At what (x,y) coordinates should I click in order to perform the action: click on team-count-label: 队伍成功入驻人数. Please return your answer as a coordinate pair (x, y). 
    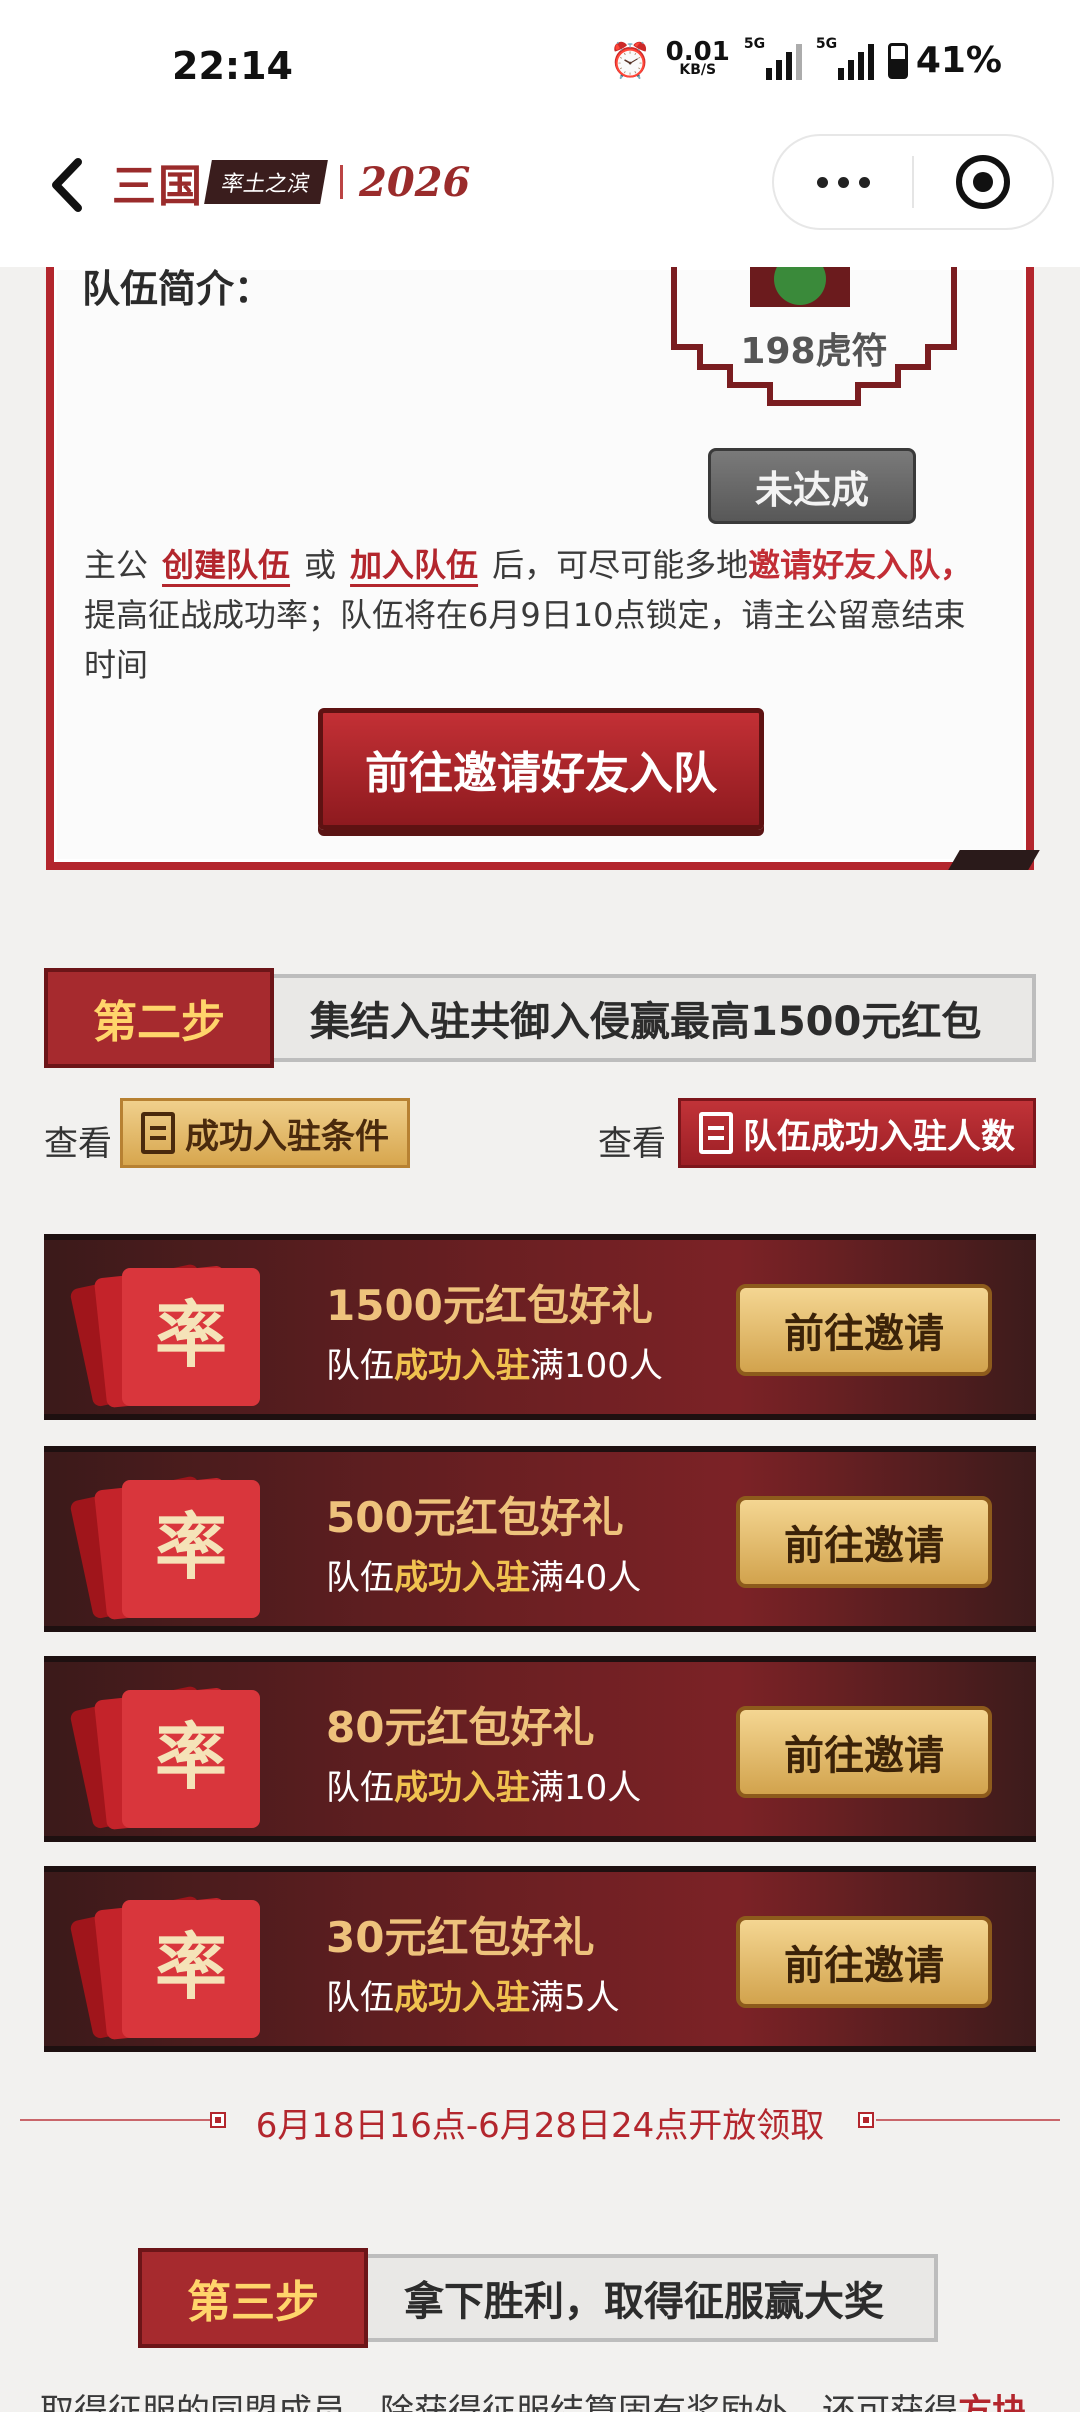
    Looking at the image, I should click on (879, 1136).